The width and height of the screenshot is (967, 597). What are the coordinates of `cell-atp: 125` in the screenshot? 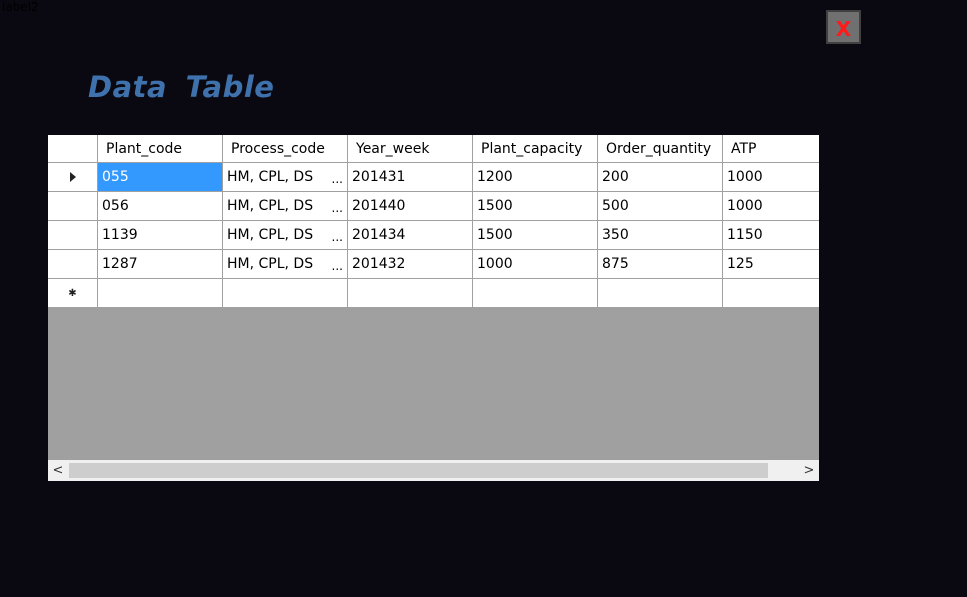 It's located at (771, 264).